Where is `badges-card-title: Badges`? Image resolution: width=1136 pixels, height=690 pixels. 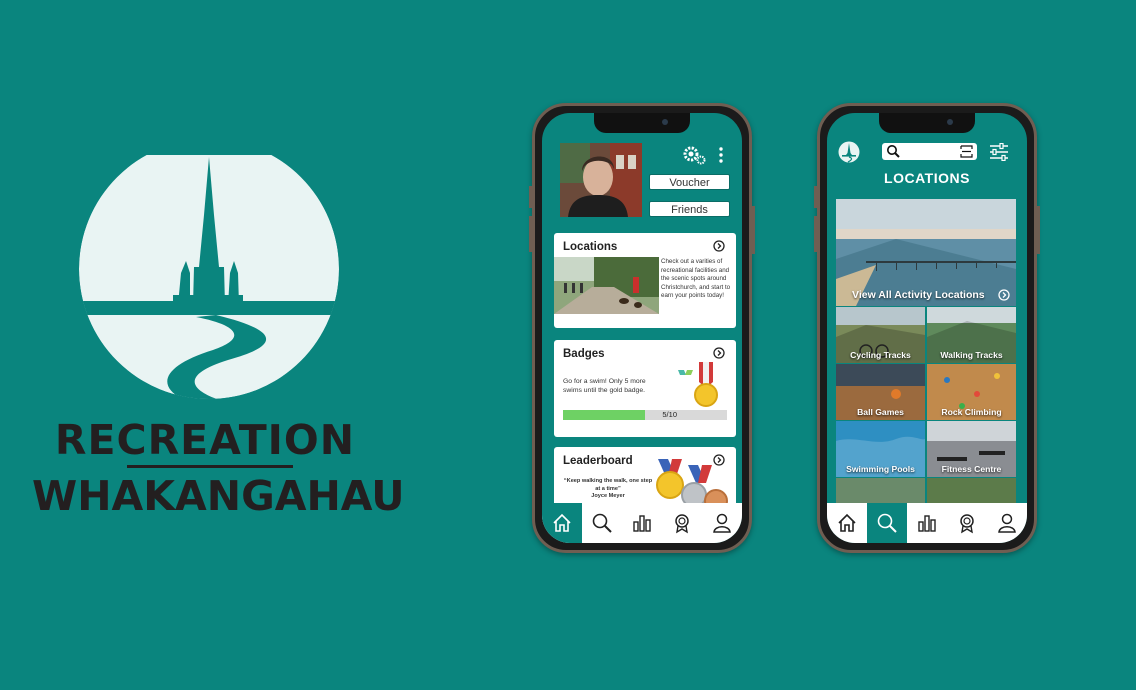 badges-card-title: Badges is located at coordinates (584, 354).